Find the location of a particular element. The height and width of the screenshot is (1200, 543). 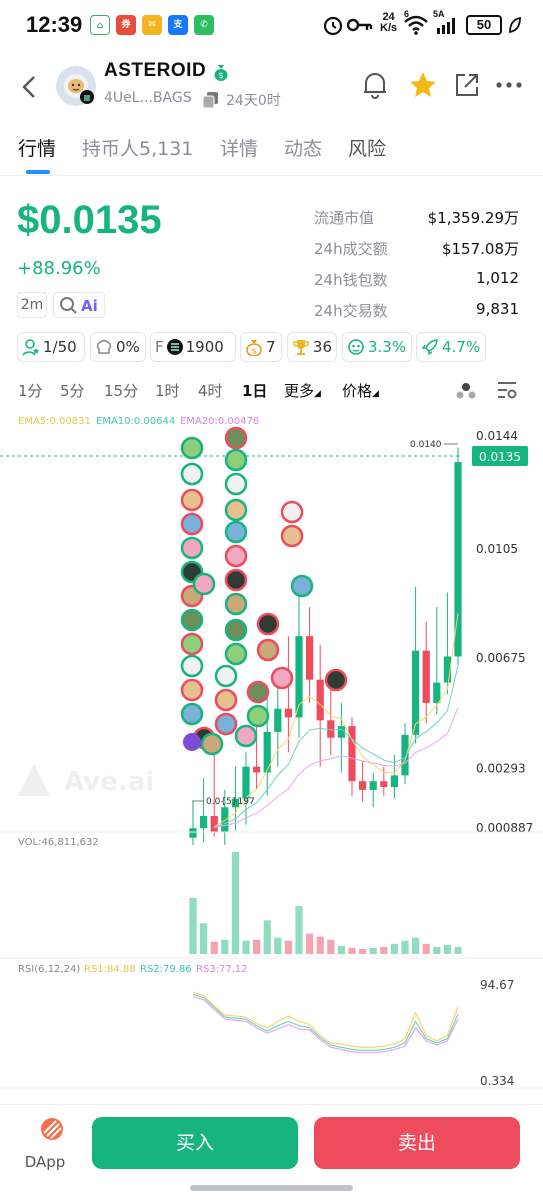

bag-chip: $ 7 is located at coordinates (261, 347).